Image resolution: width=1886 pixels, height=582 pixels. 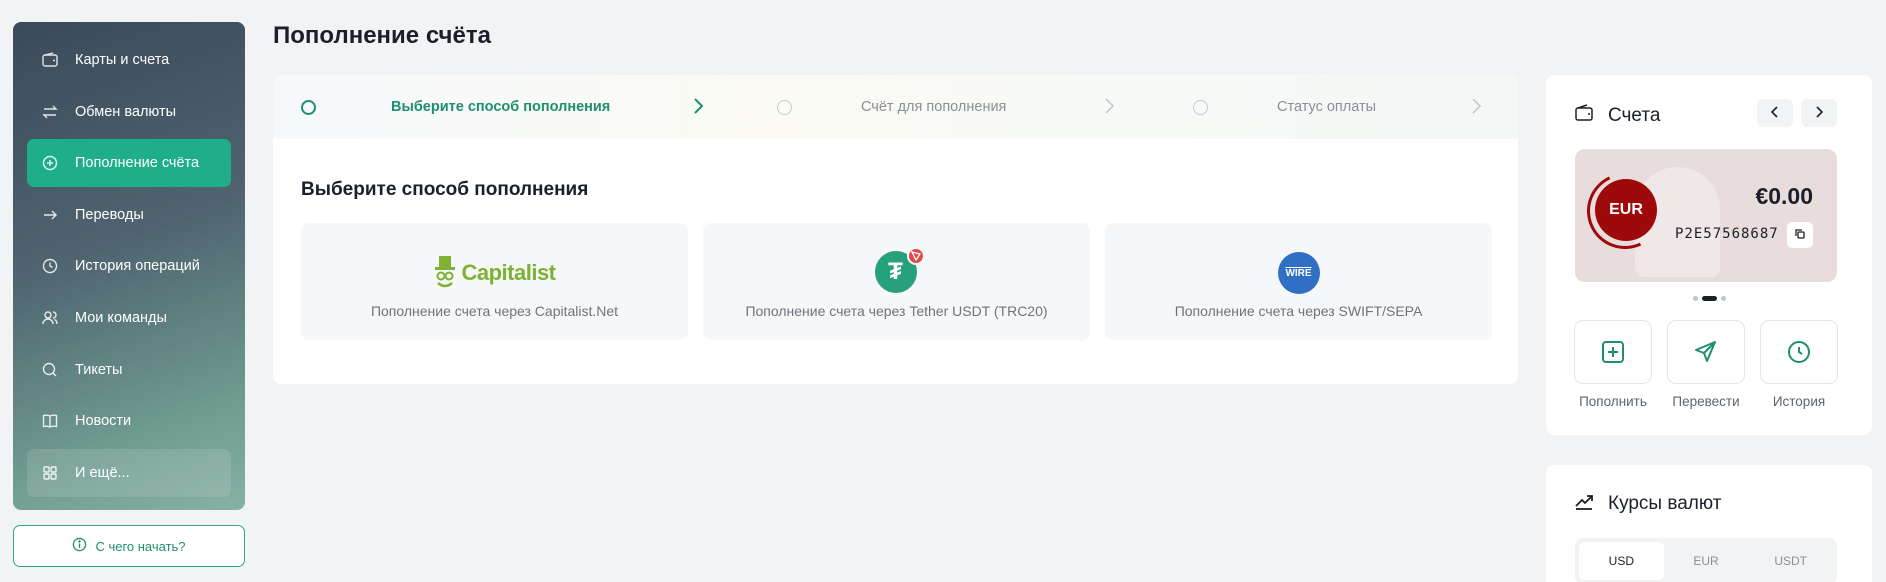 I want to click on exchange-icon, so click(x=50, y=112).